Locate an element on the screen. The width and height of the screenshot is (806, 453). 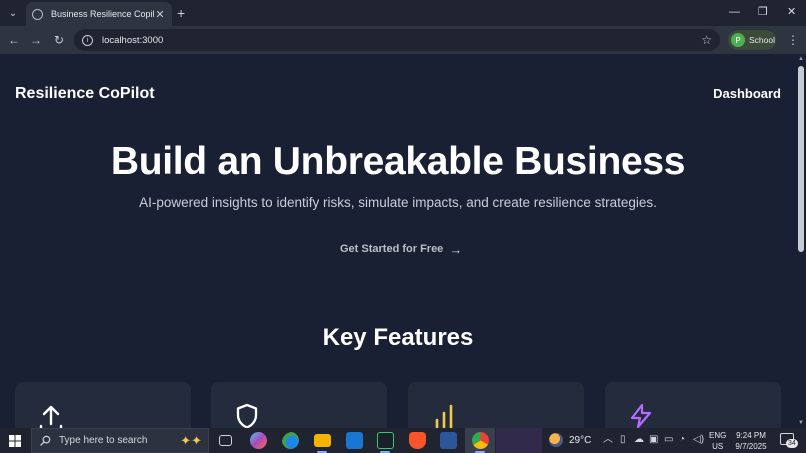
globe-icon is located at coordinates (37, 14).